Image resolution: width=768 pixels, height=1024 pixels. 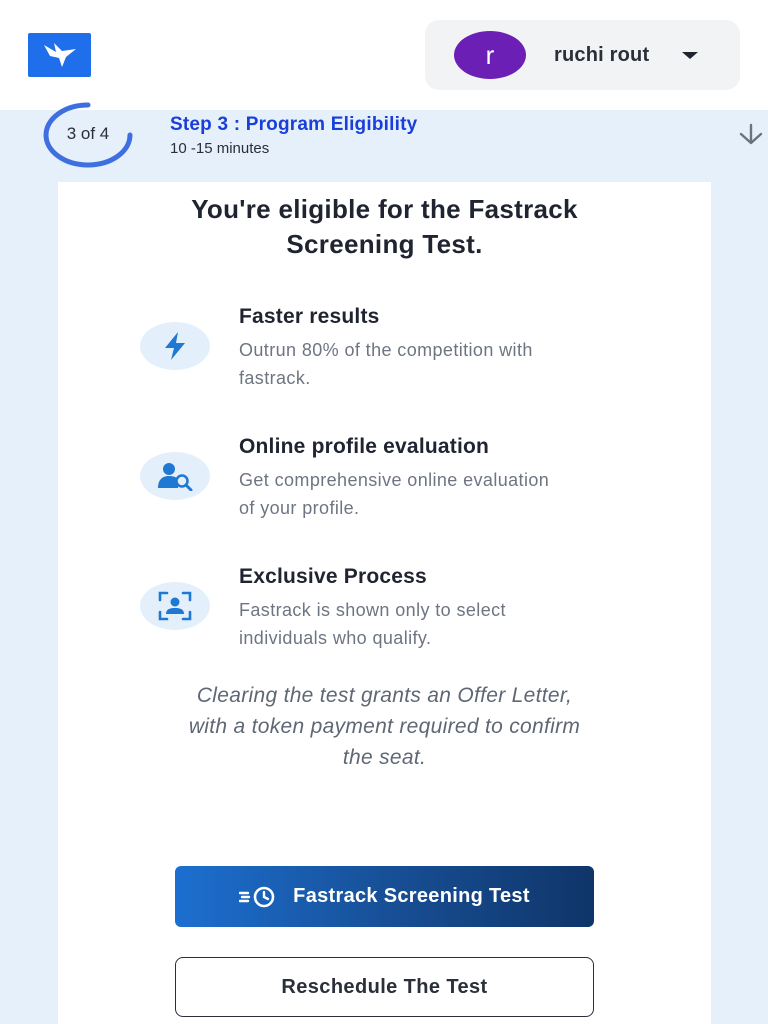 I want to click on card-title-line: Screening Test., so click(x=384, y=244).